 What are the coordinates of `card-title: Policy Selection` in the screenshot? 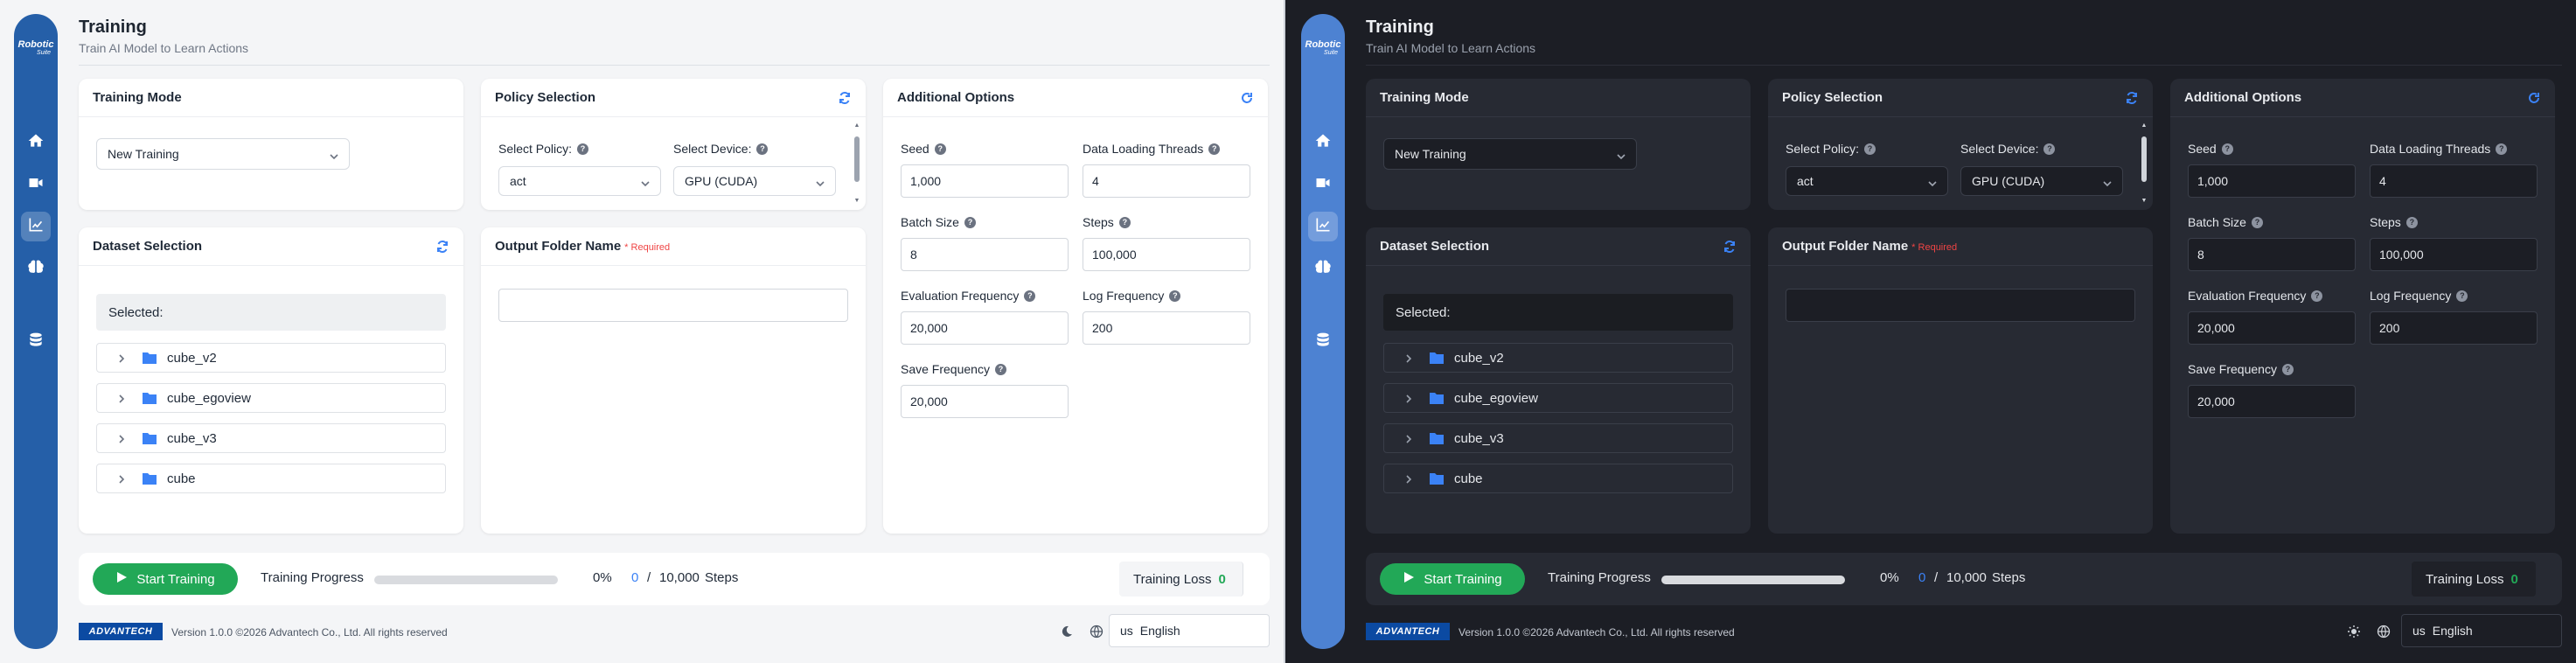 It's located at (1832, 97).